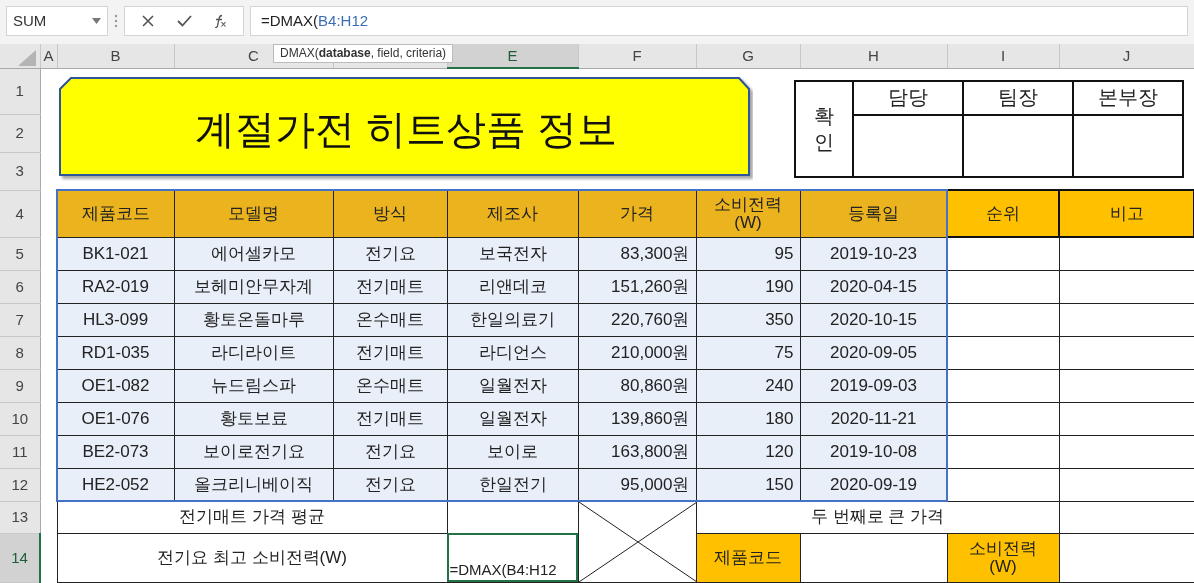 The height and width of the screenshot is (583, 1194). Describe the element at coordinates (719, 21) in the screenshot. I see `formula-field: =DMAX(B4:H12` at that location.